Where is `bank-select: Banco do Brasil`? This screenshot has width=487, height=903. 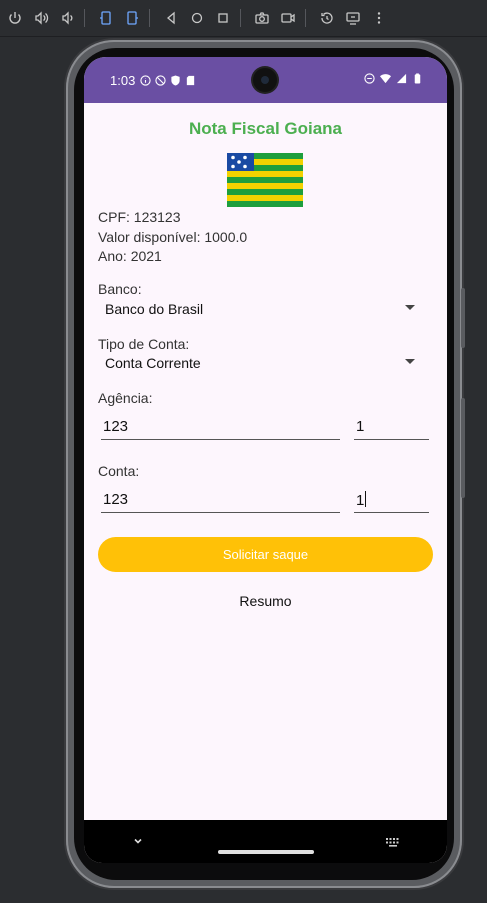
bank-select: Banco do Brasil is located at coordinates (258, 309).